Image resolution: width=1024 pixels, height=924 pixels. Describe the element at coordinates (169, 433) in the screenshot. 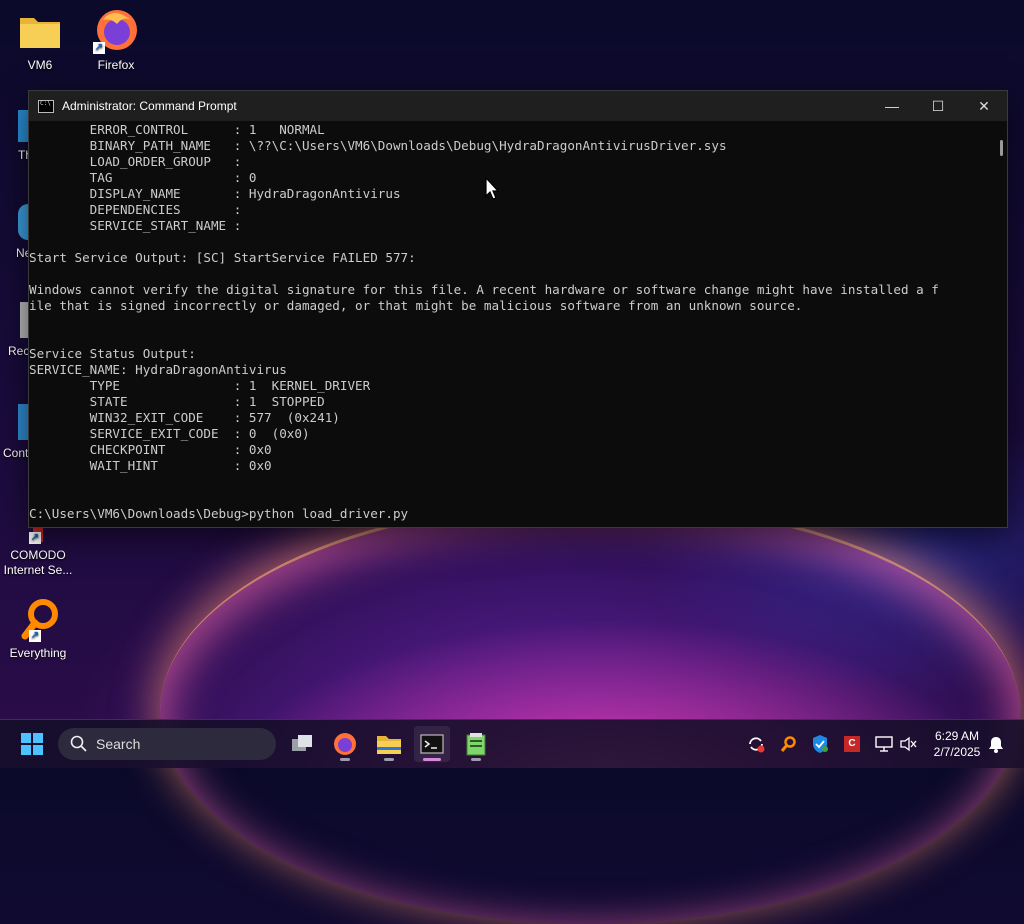

I see `console-line: SERVICE_EXIT_CODE : 0 (0x0)` at that location.